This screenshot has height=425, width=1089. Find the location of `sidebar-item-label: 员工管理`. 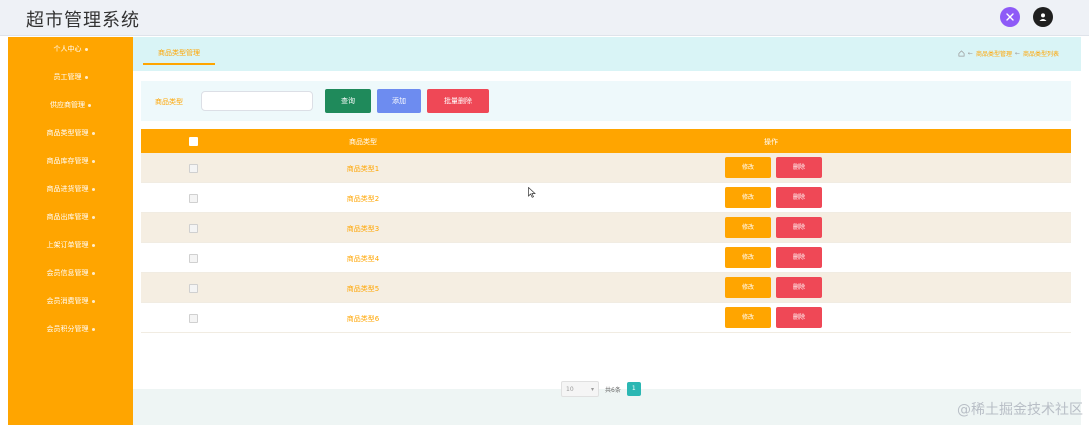

sidebar-item-label: 员工管理 is located at coordinates (67, 77).